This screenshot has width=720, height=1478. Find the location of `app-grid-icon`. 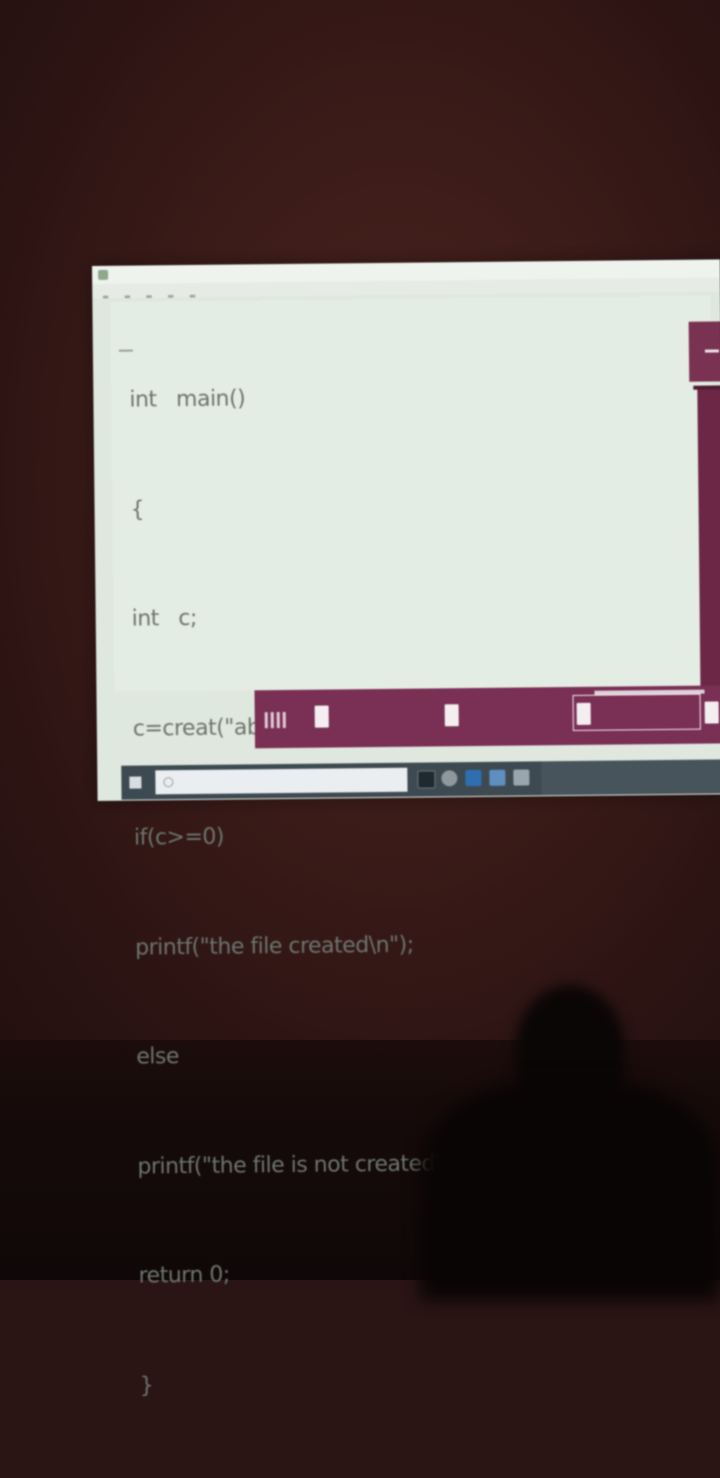

app-grid-icon is located at coordinates (275, 720).